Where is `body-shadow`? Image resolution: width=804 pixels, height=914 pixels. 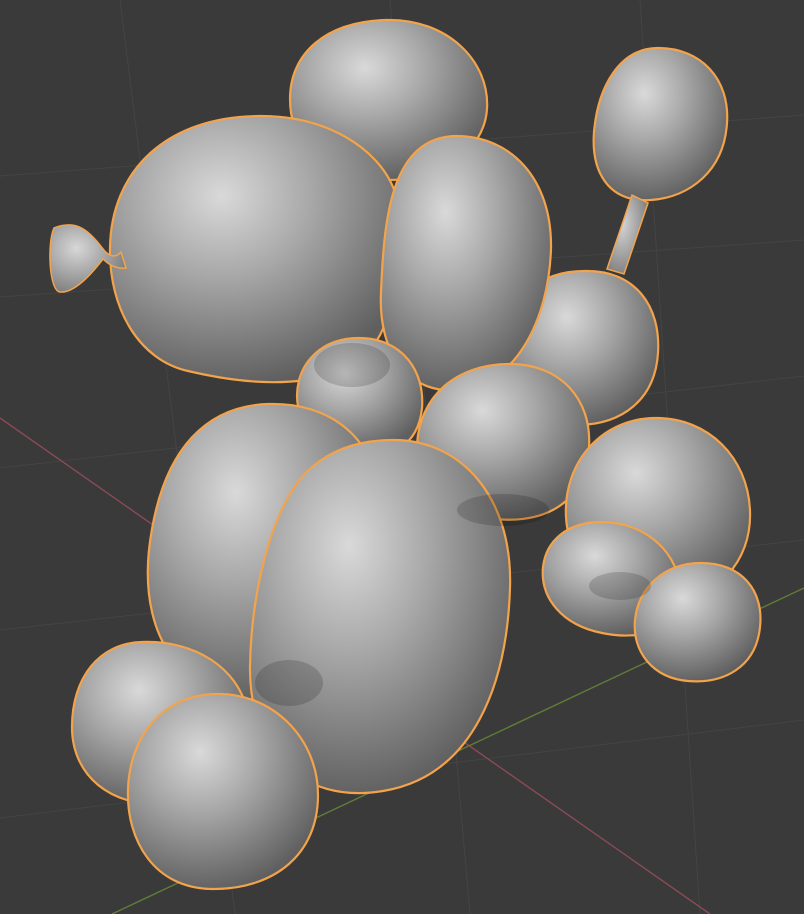
body-shadow is located at coordinates (503, 510).